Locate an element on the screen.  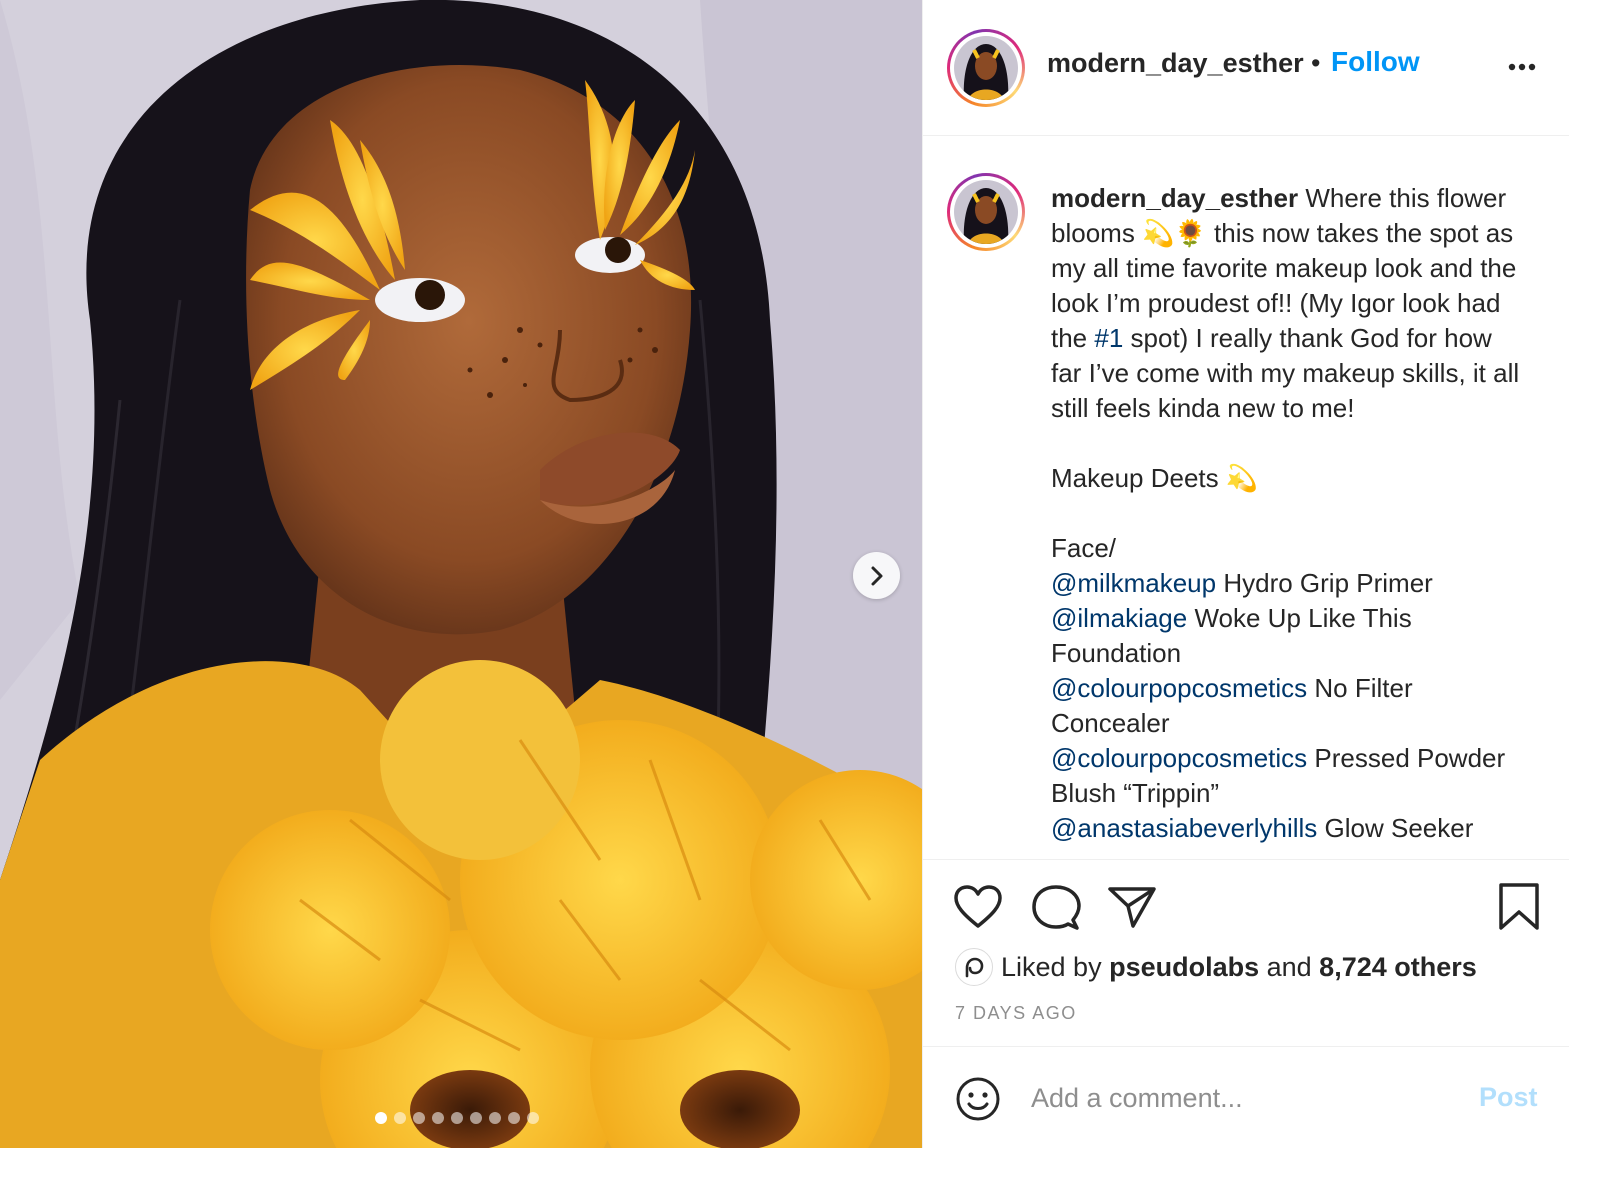
like-heart-icon is located at coordinates (978, 907).